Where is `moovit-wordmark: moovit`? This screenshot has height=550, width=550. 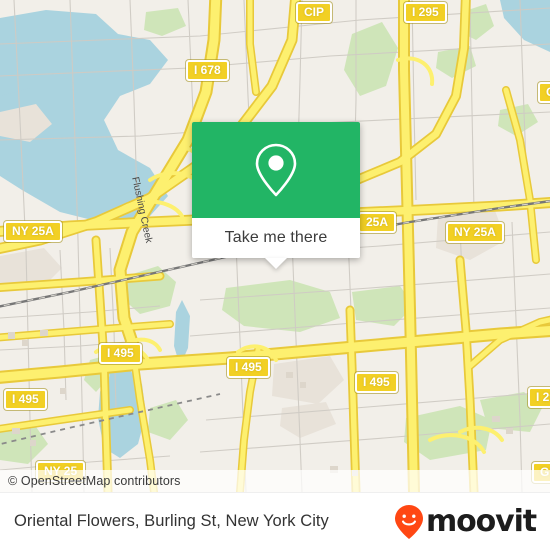 moovit-wordmark: moovit is located at coordinates (481, 521).